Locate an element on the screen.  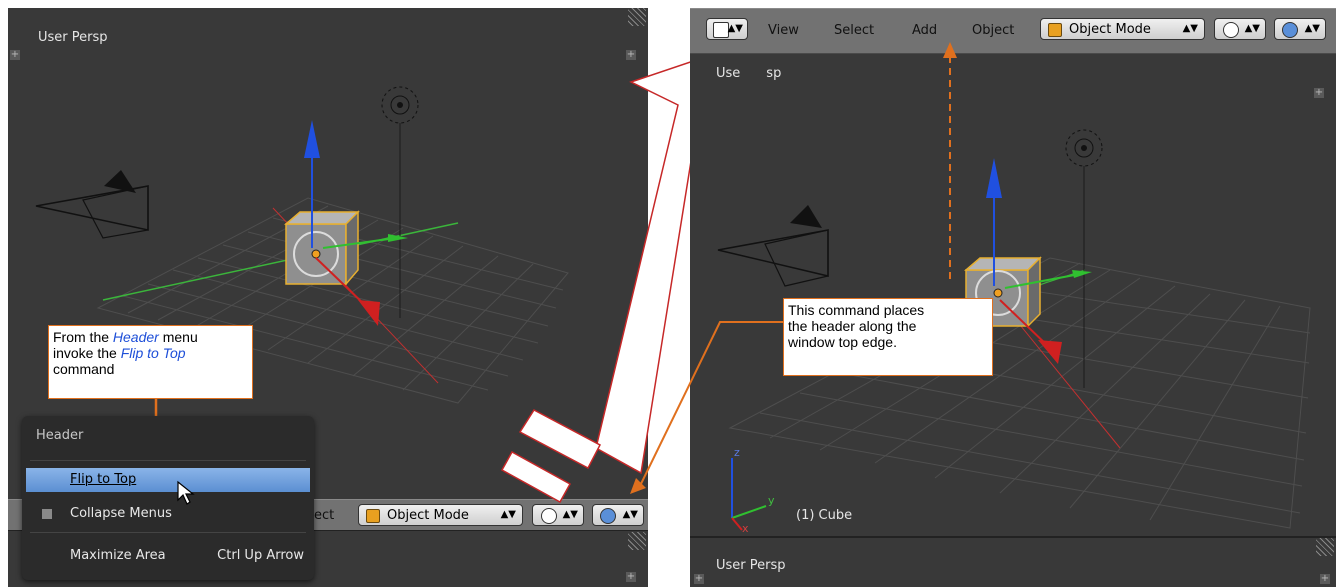
menu-select: ect is located at coordinates (324, 515).